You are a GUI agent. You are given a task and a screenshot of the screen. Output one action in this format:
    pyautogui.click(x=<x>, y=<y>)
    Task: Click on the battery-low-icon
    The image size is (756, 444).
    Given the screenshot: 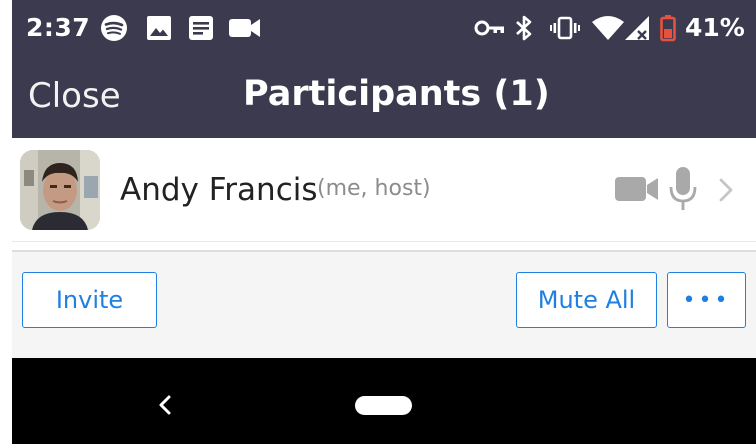 What is the action you would take?
    pyautogui.click(x=668, y=28)
    